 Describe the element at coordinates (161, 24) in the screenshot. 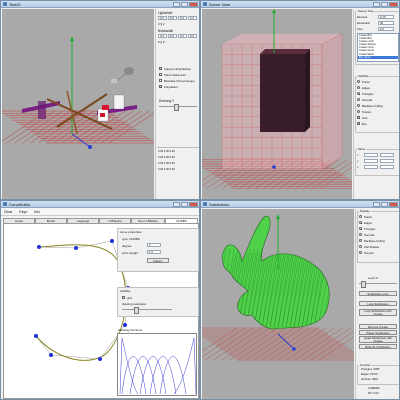

I see `row-labels: x y z` at that location.